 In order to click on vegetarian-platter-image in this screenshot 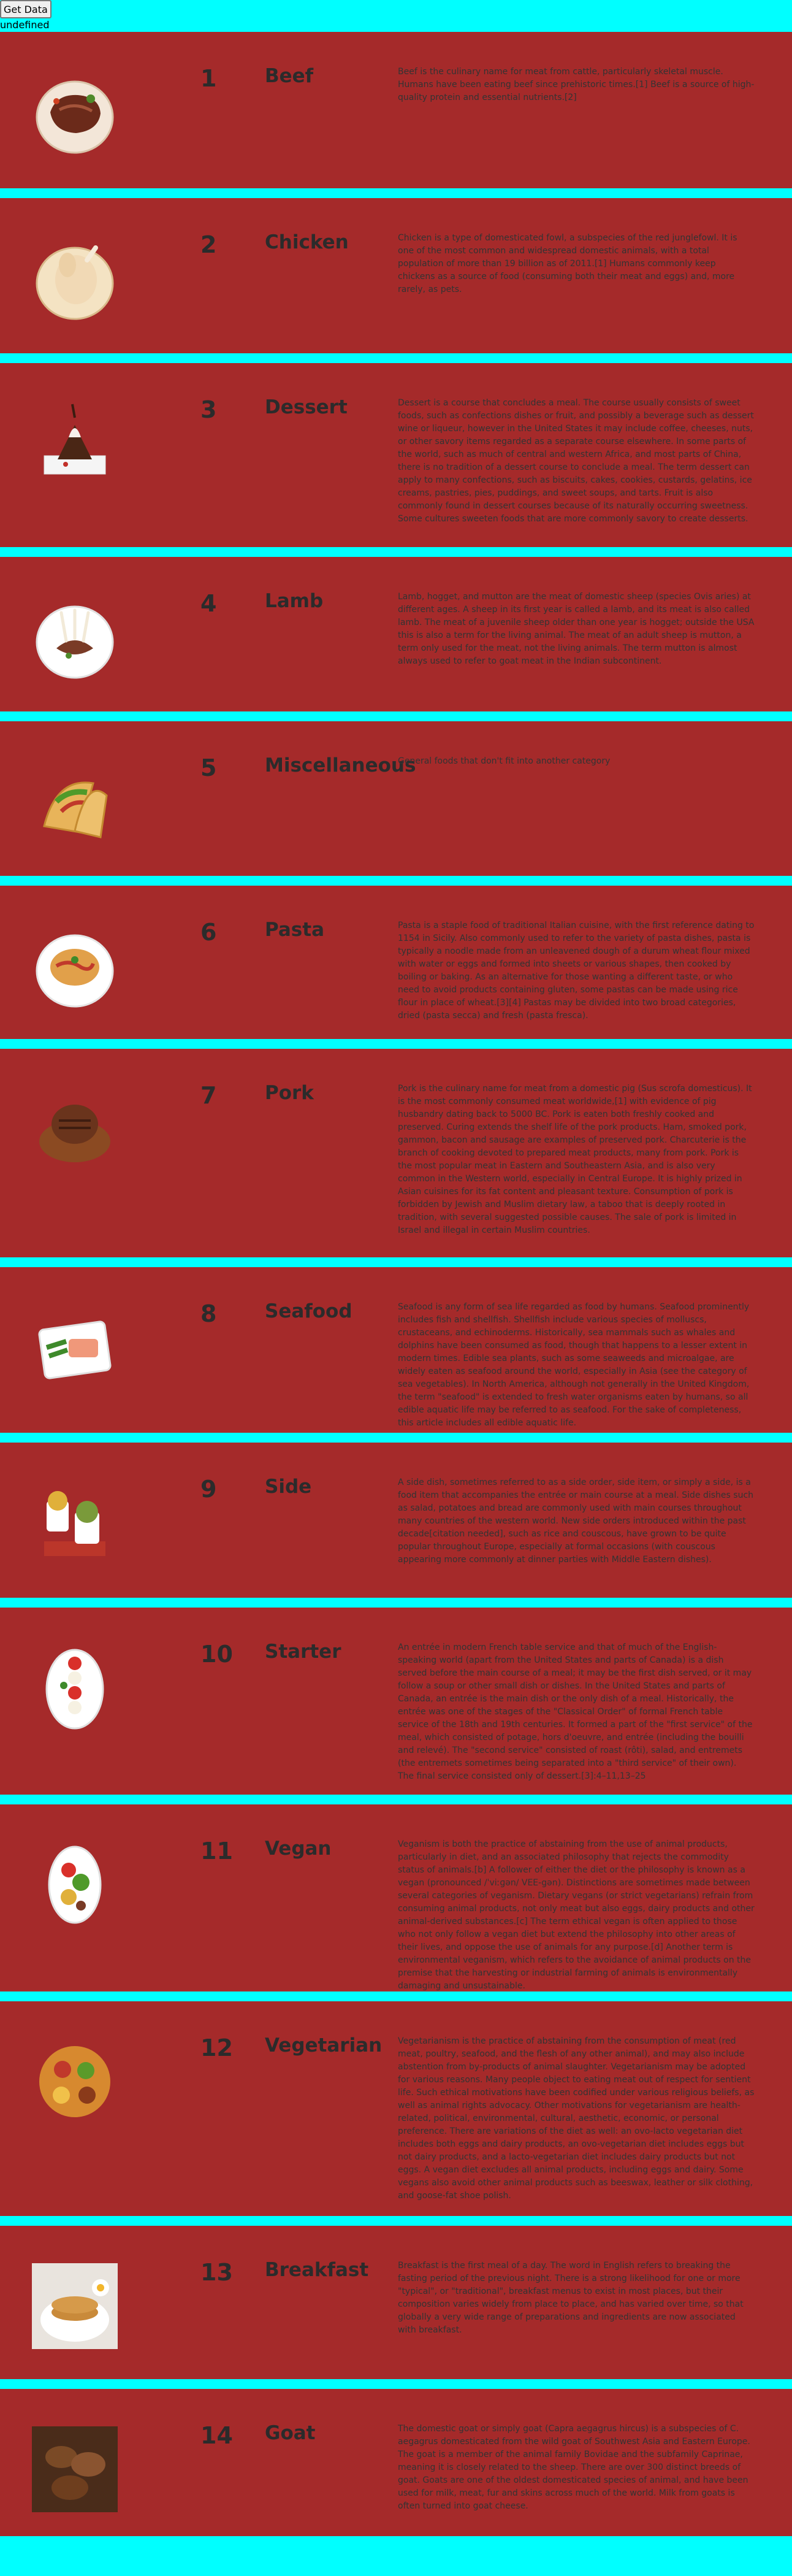, I will do `click(75, 2082)`.